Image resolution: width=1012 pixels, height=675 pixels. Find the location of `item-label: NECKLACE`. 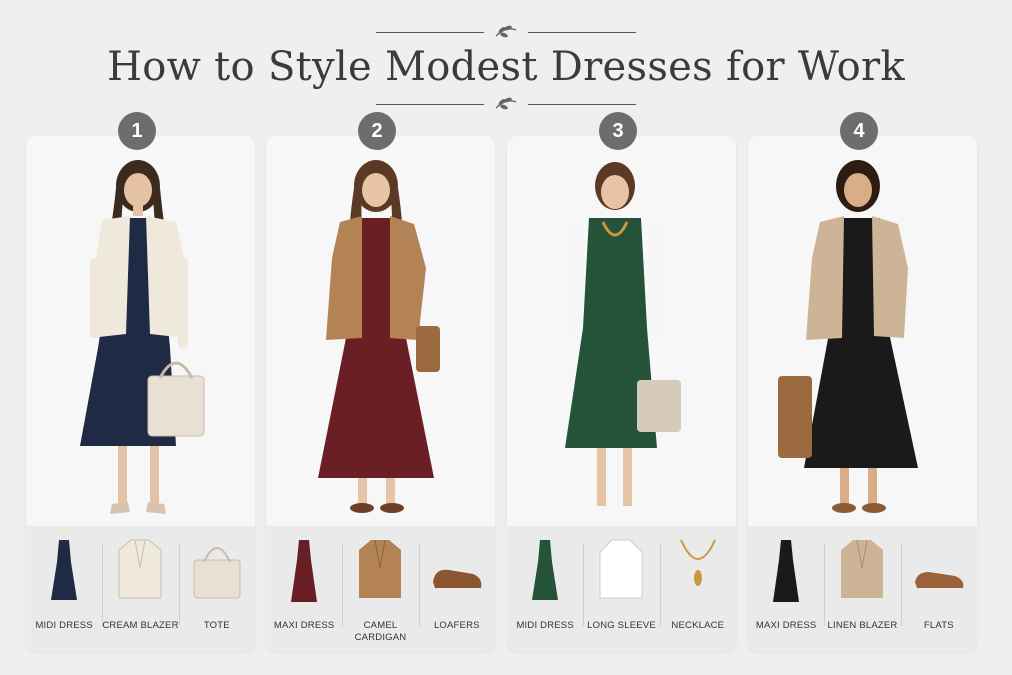

item-label: NECKLACE is located at coordinates (698, 625).